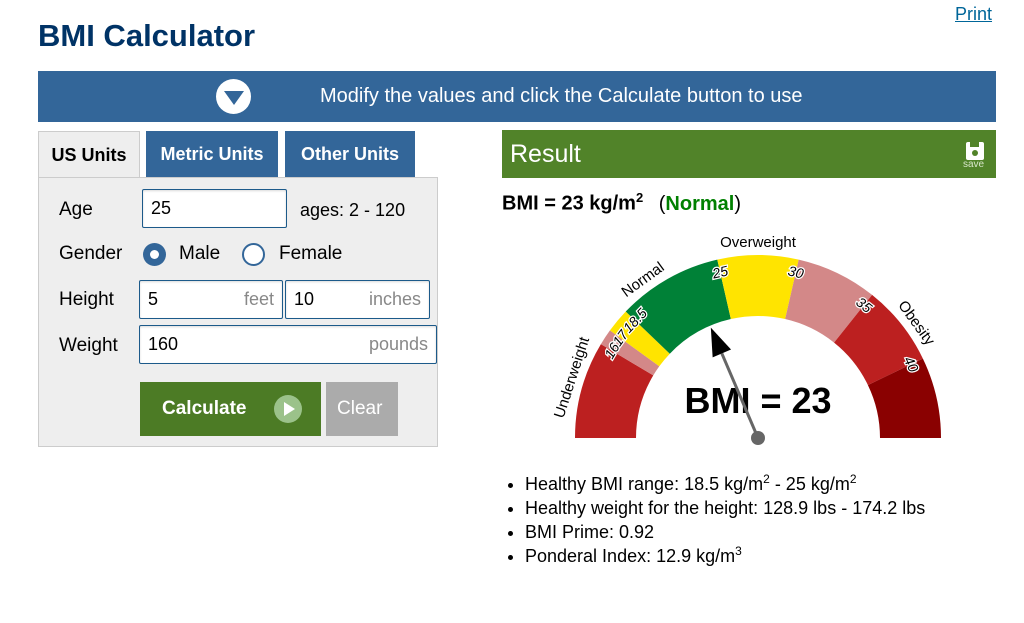 Image resolution: width=1024 pixels, height=623 pixels. What do you see at coordinates (350, 154) in the screenshot?
I see `tab-other-units: Other Units` at bounding box center [350, 154].